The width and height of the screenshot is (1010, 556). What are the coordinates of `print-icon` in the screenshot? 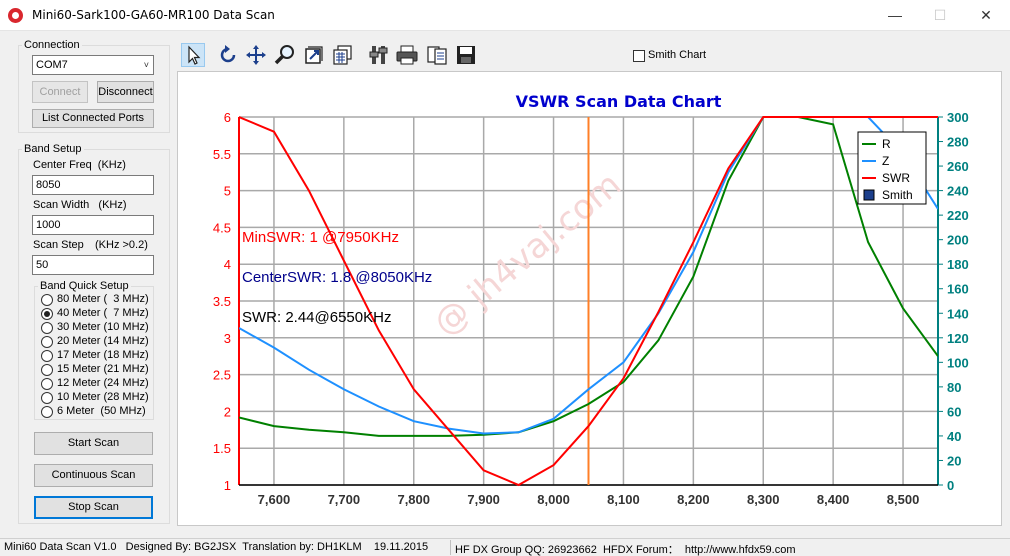 It's located at (407, 55).